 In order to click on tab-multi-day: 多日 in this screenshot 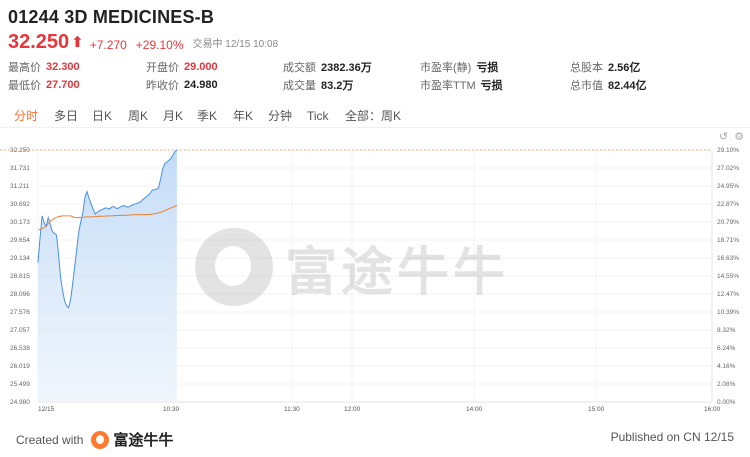, I will do `click(66, 116)`.